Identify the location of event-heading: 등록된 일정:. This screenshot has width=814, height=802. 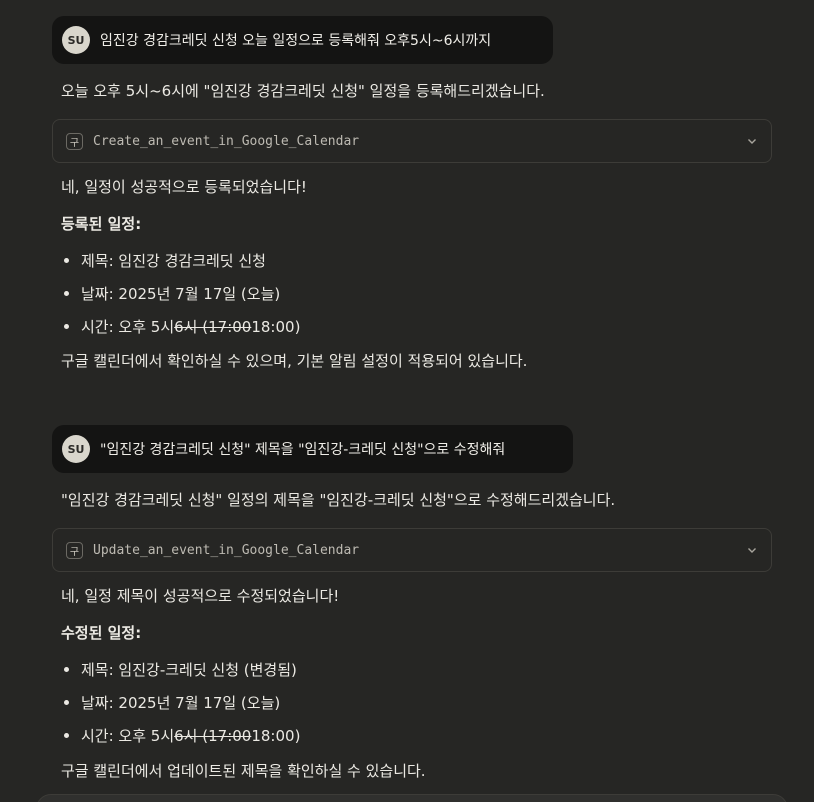
(101, 224).